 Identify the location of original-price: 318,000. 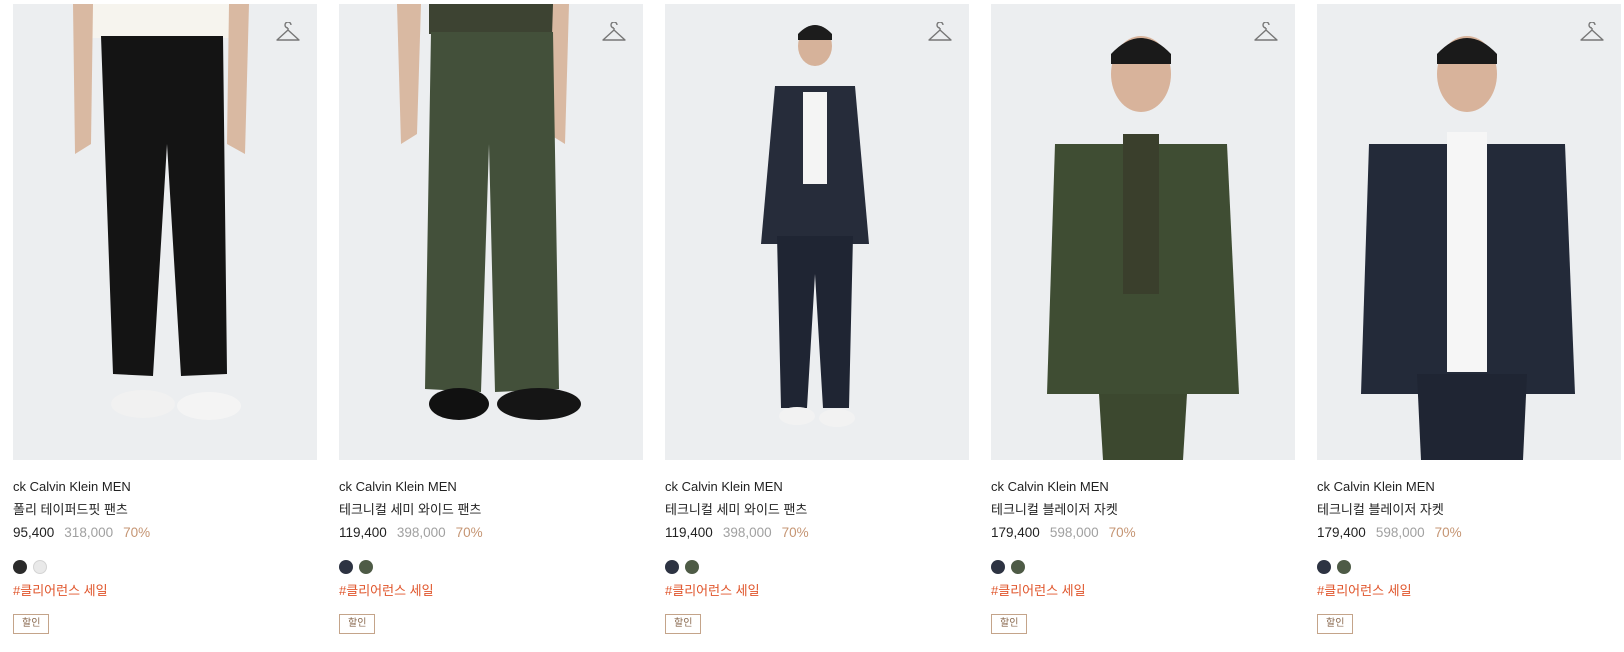
(89, 532).